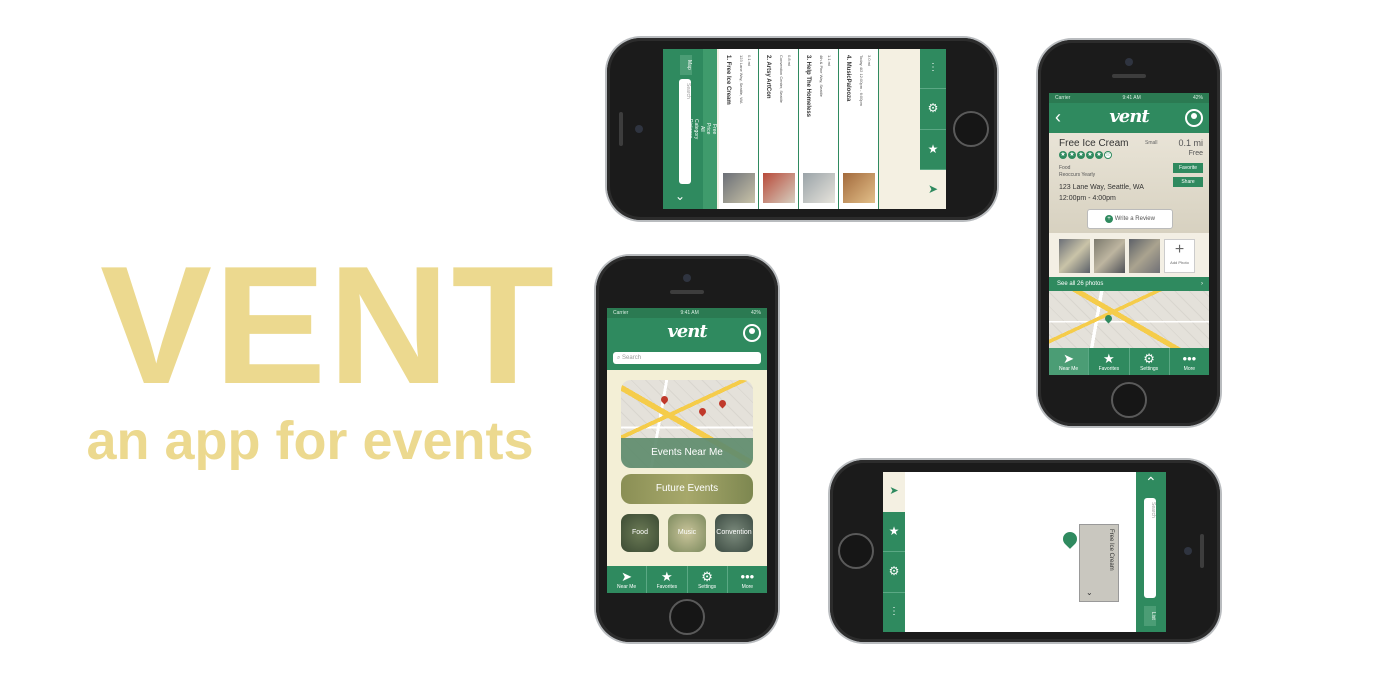 The image size is (1400, 700). I want to click on share-button: Share, so click(1188, 182).